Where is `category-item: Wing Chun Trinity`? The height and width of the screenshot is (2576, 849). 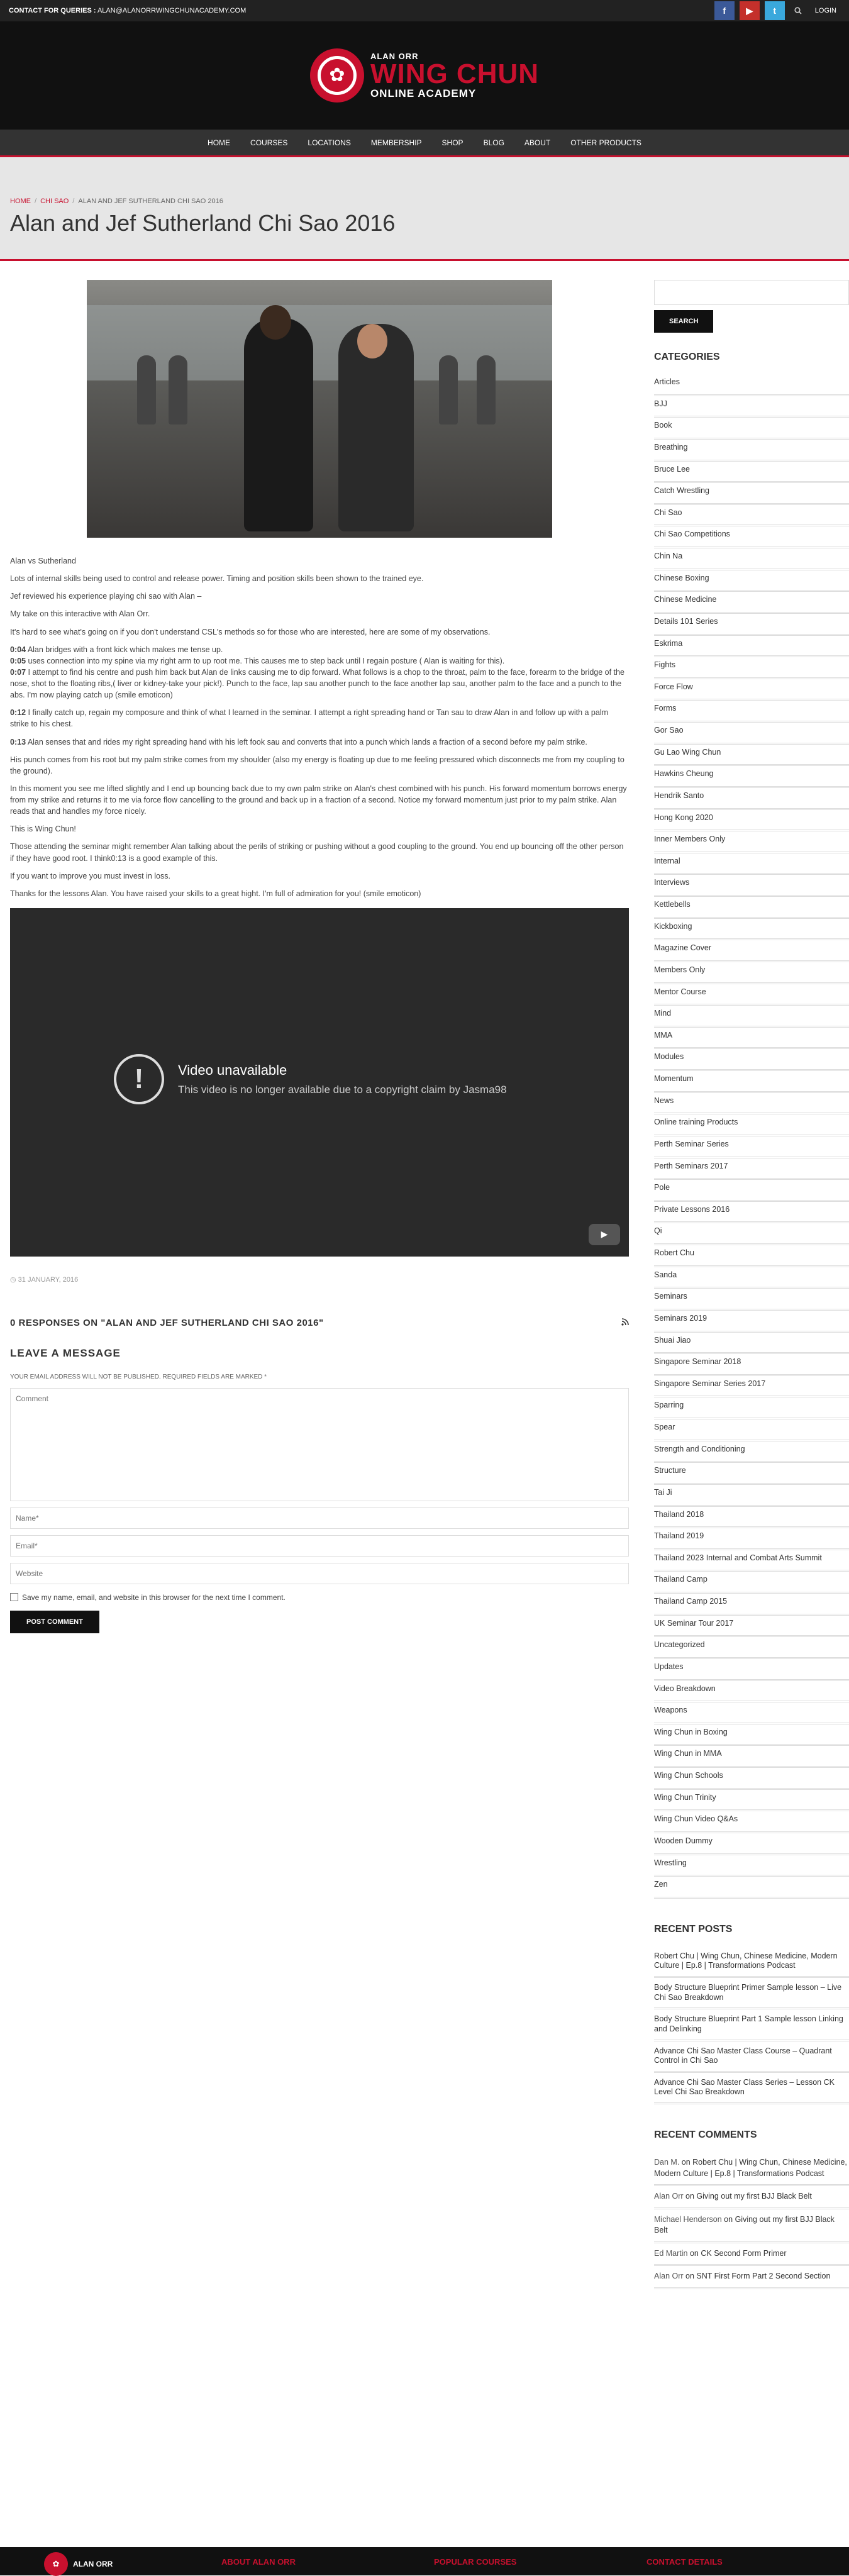
category-item: Wing Chun Trinity is located at coordinates (751, 1801).